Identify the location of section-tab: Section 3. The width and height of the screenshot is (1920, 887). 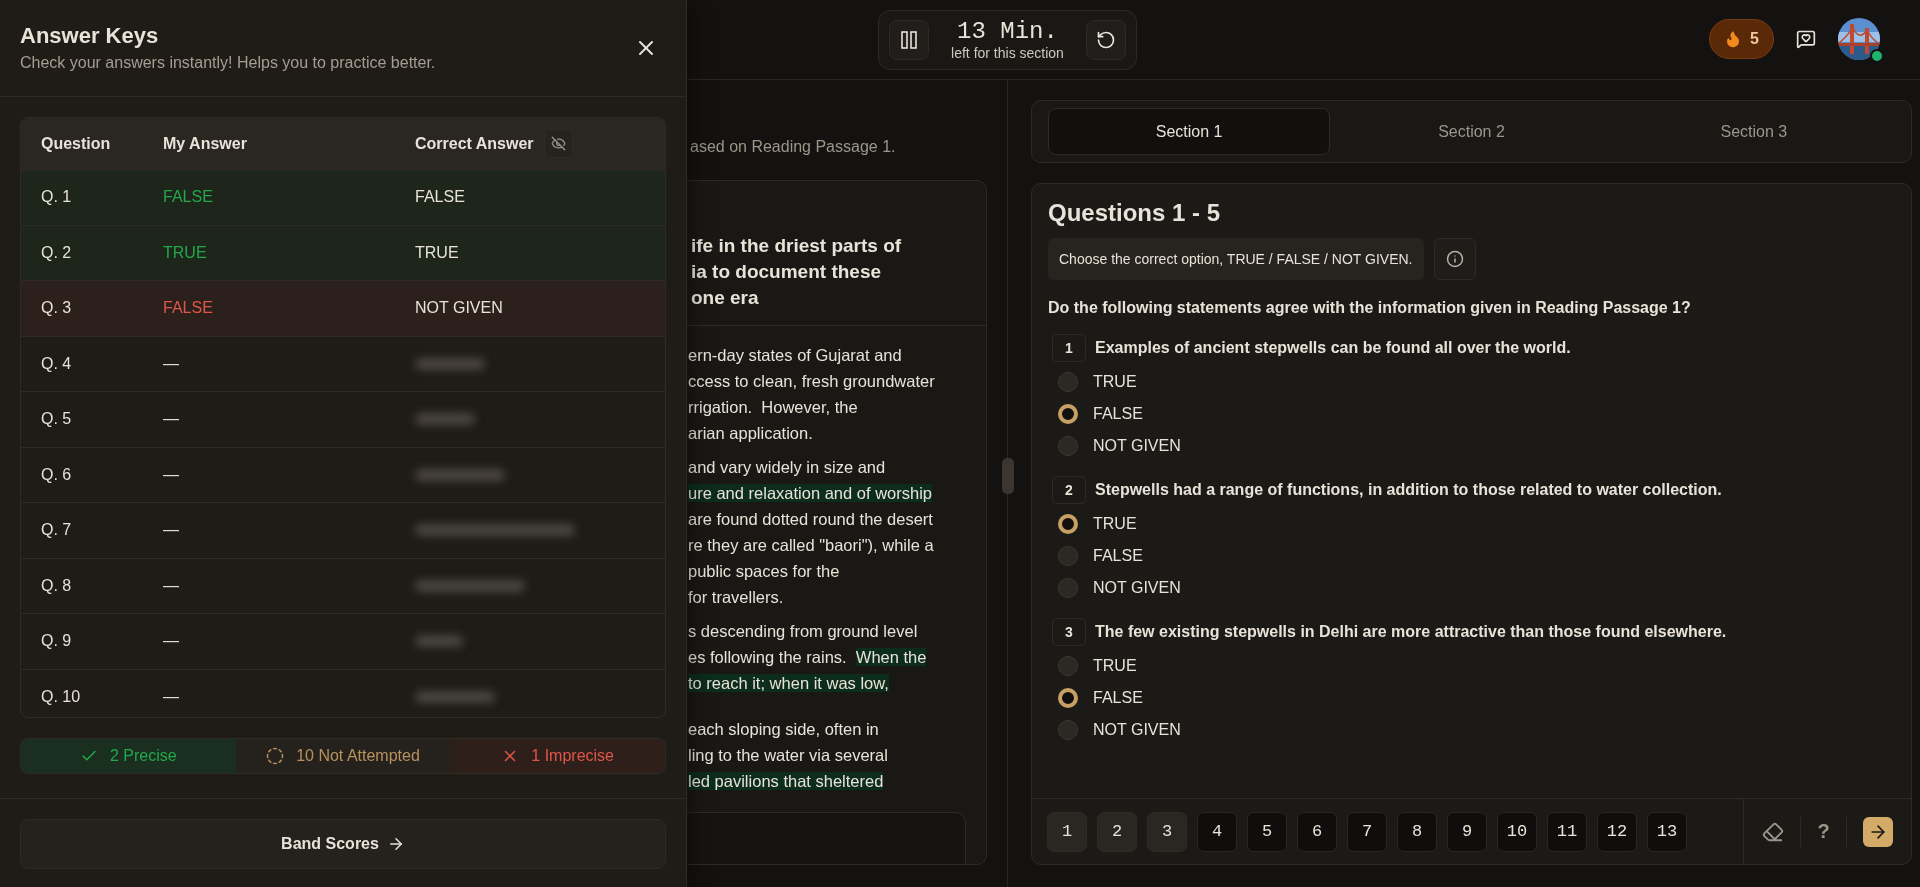
(1753, 131).